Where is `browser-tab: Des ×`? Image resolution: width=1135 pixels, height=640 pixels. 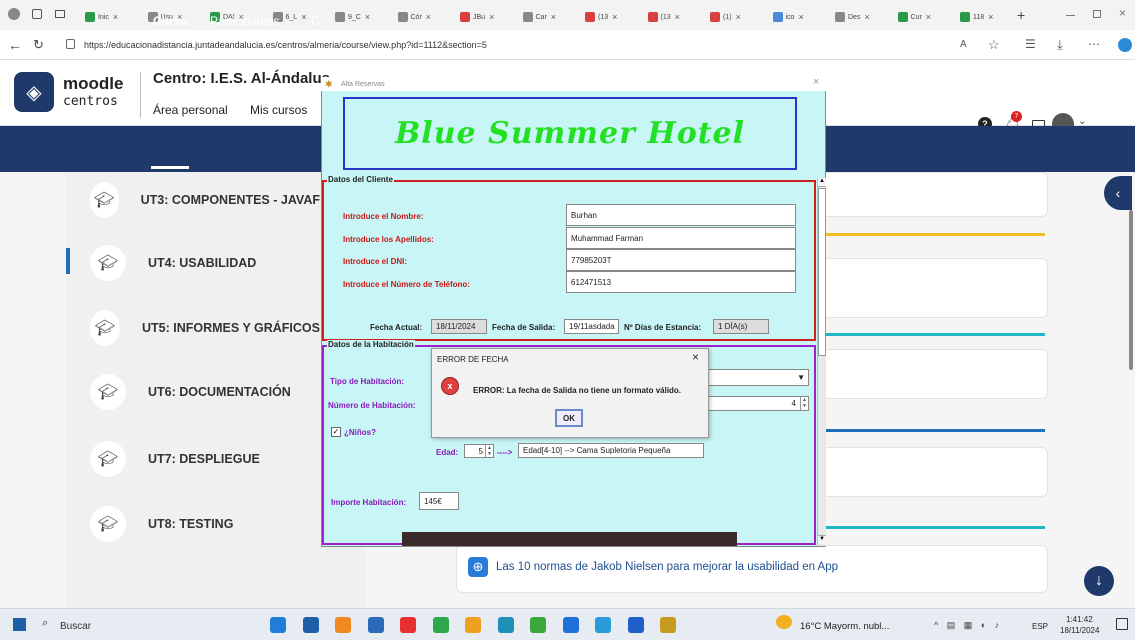 browser-tab: Des × is located at coordinates (862, 17).